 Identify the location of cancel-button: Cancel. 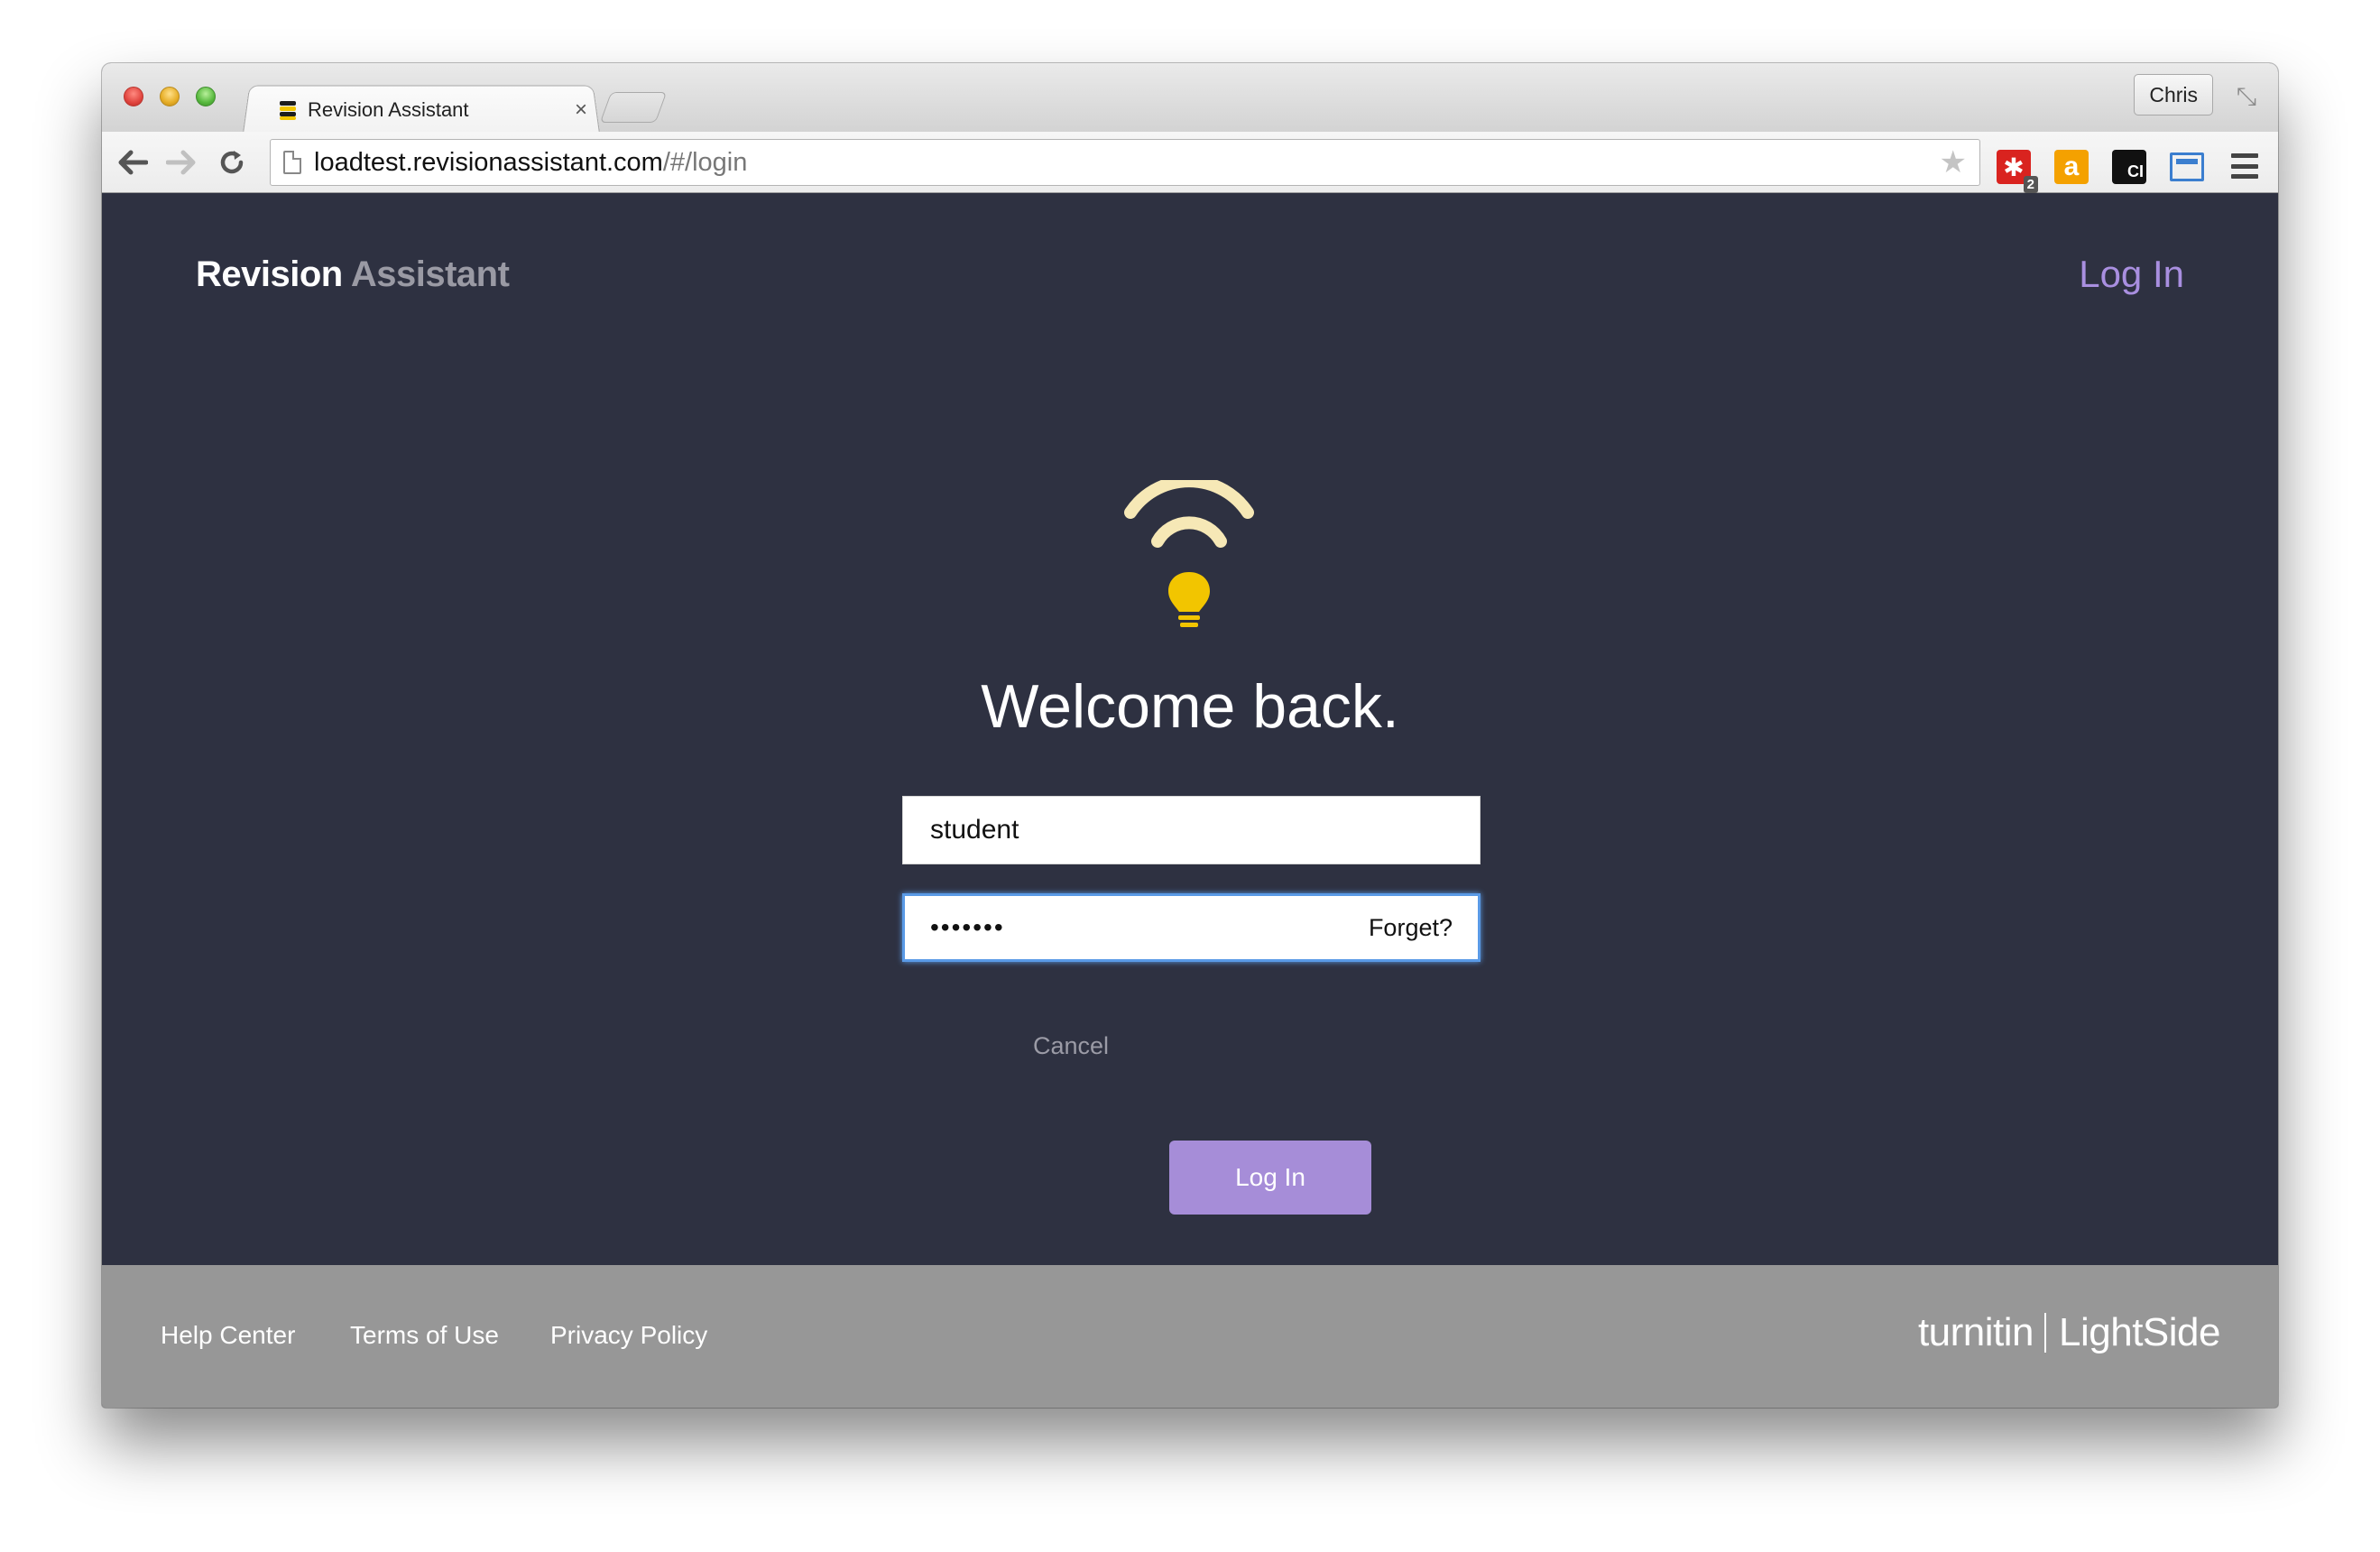
(1071, 1046).